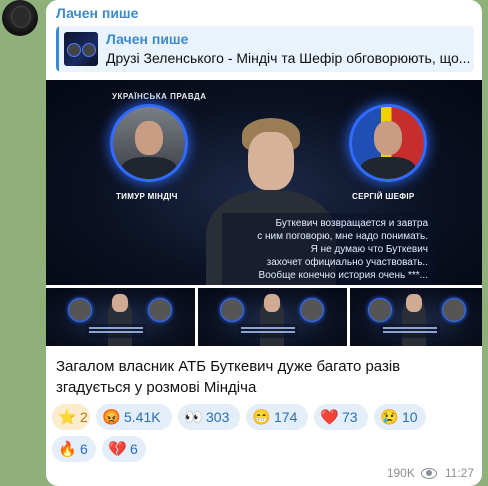 This screenshot has width=488, height=486. Describe the element at coordinates (459, 473) in the screenshot. I see `message-time: 11:27` at that location.